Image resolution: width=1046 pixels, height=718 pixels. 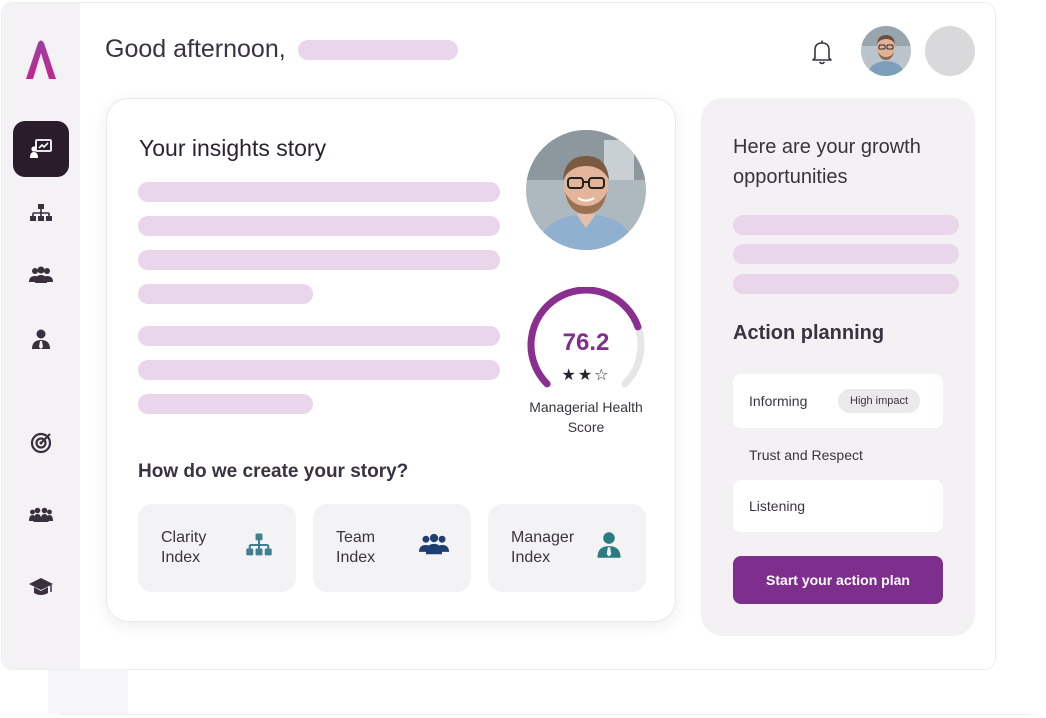 I want to click on insights-title: Your insights story, so click(x=233, y=148).